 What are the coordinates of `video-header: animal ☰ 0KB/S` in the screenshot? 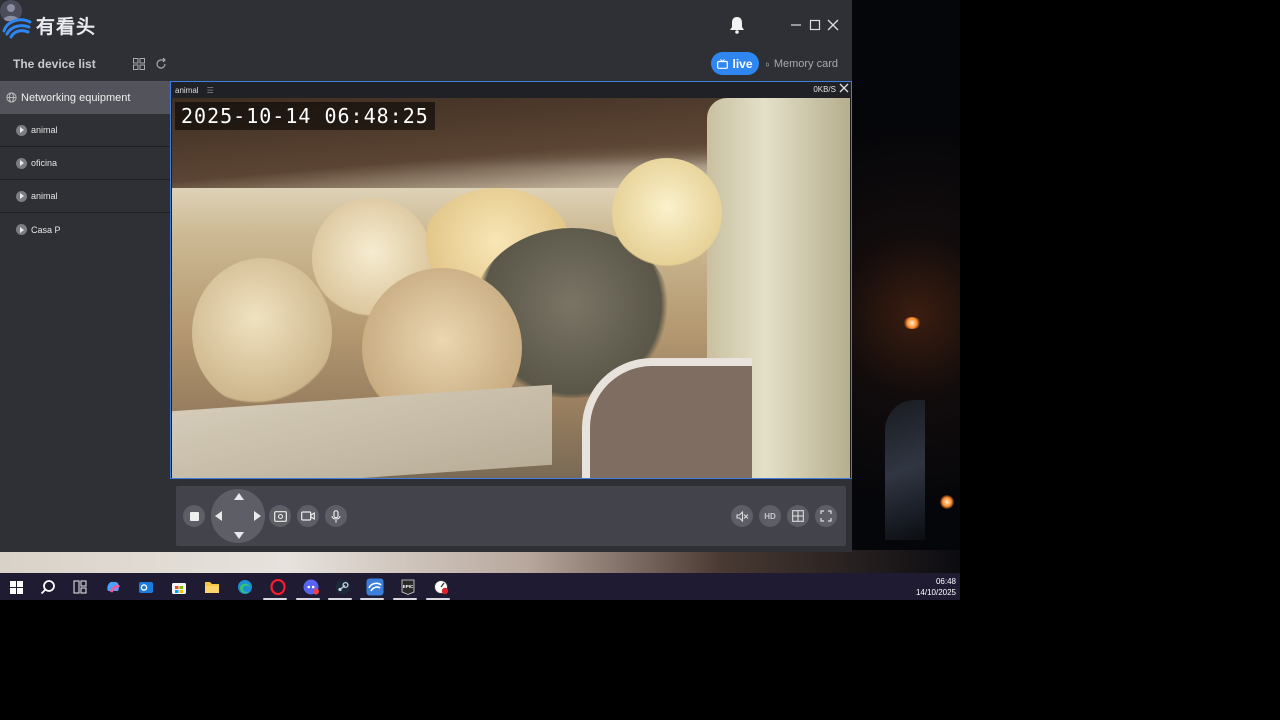 It's located at (511, 90).